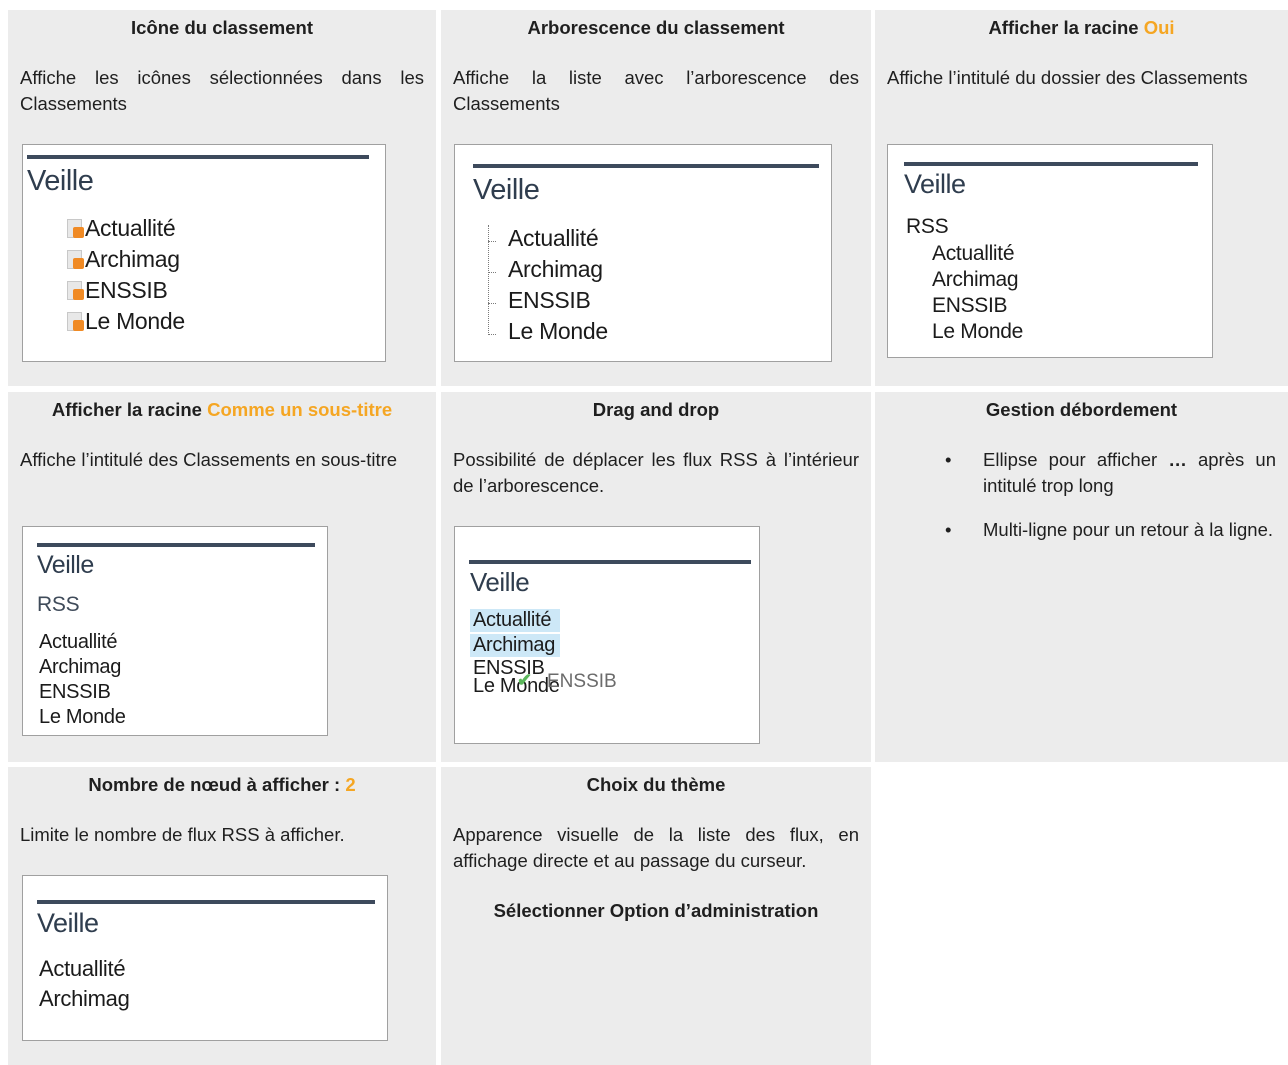  What do you see at coordinates (1081, 409) in the screenshot?
I see `cell-title: Gestion débordement` at bounding box center [1081, 409].